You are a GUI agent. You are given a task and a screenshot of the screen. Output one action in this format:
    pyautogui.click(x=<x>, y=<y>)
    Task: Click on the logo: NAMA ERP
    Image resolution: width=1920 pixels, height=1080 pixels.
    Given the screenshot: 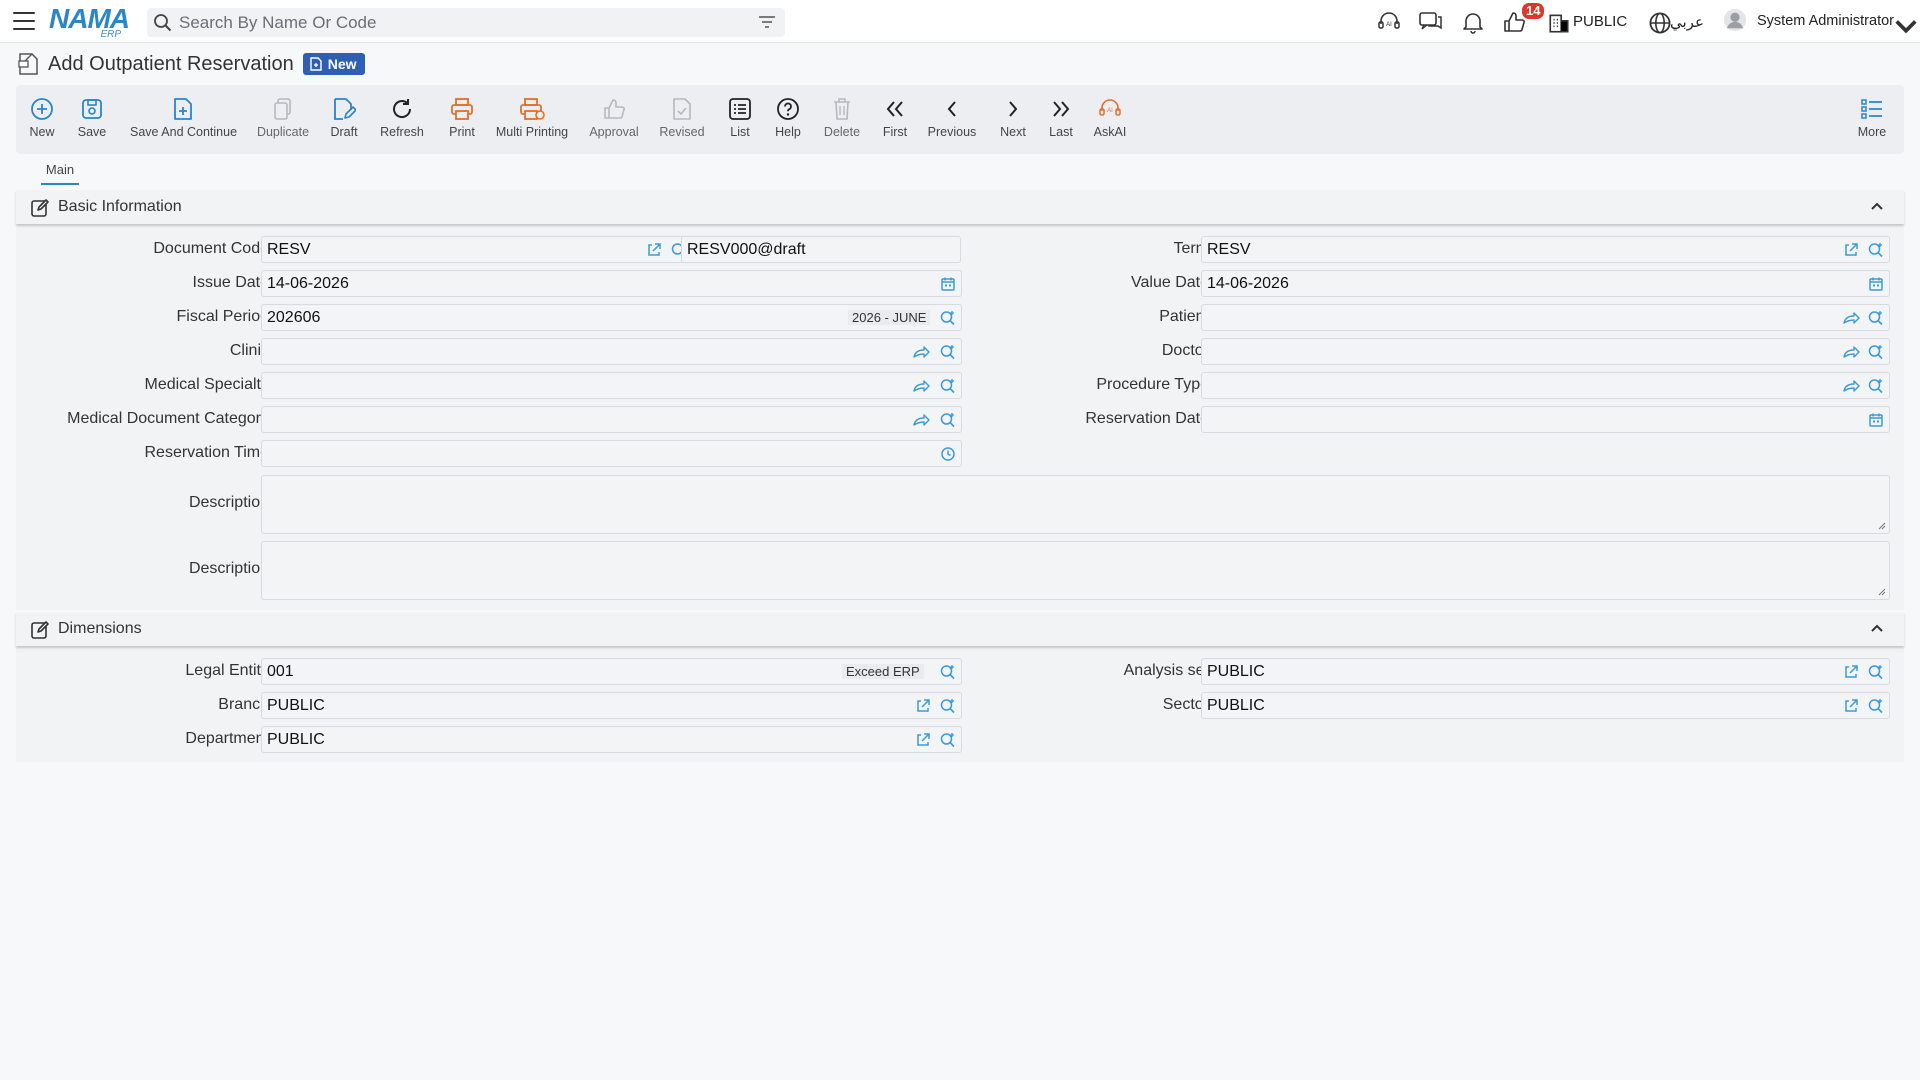 What is the action you would take?
    pyautogui.click(x=92, y=23)
    